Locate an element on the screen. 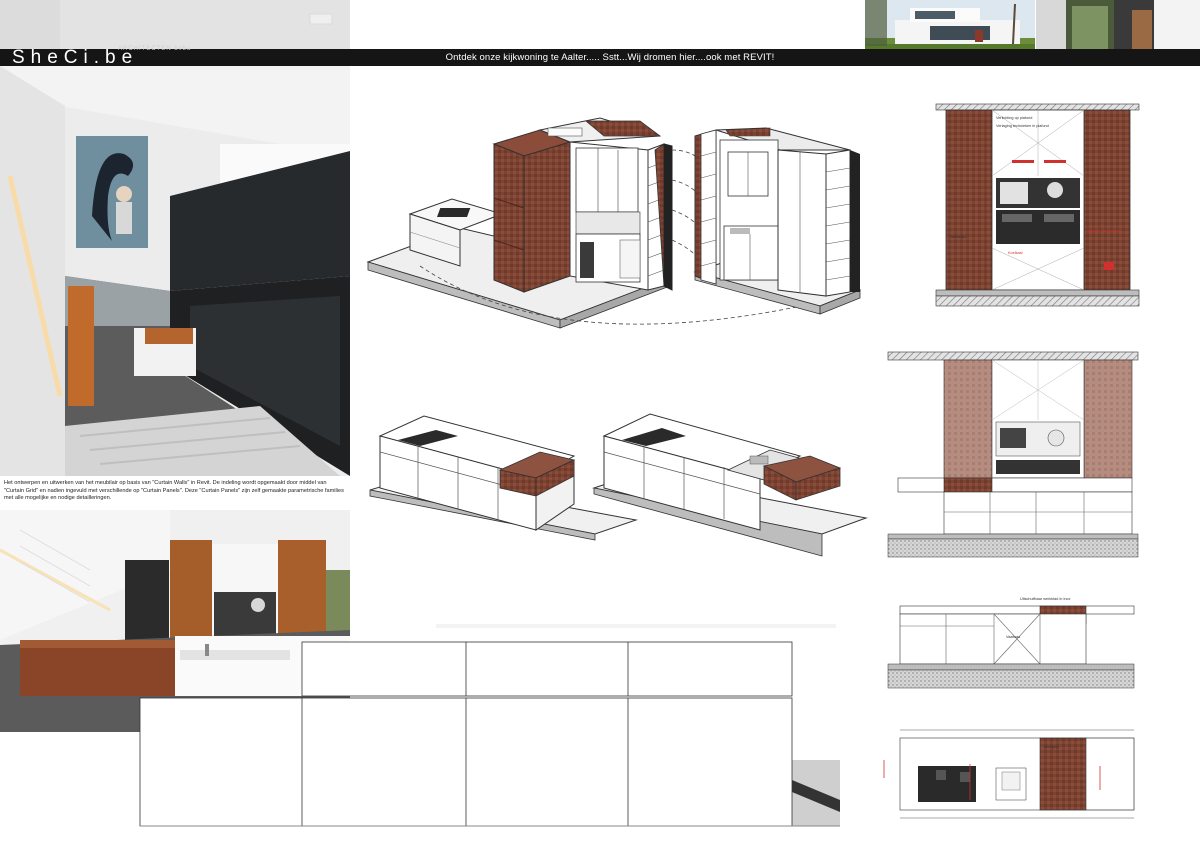 The width and height of the screenshot is (1200, 848). elevation-kitchen-section is located at coordinates (1013, 454).